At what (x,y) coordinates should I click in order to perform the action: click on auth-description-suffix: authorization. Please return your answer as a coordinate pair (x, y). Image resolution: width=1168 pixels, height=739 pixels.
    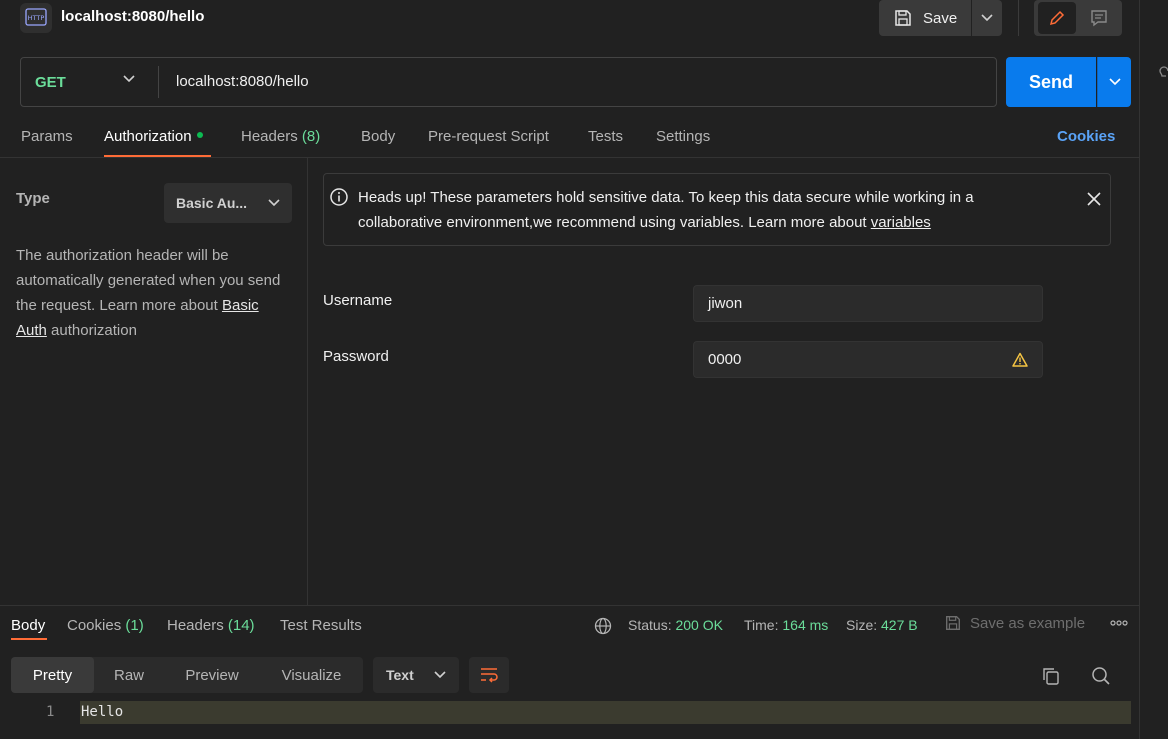
    Looking at the image, I should click on (94, 330).